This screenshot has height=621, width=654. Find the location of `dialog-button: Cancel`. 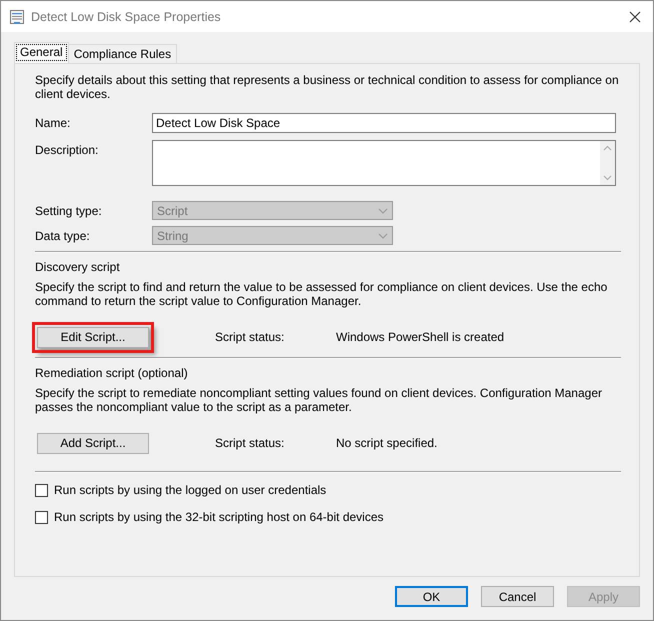

dialog-button: Cancel is located at coordinates (517, 596).